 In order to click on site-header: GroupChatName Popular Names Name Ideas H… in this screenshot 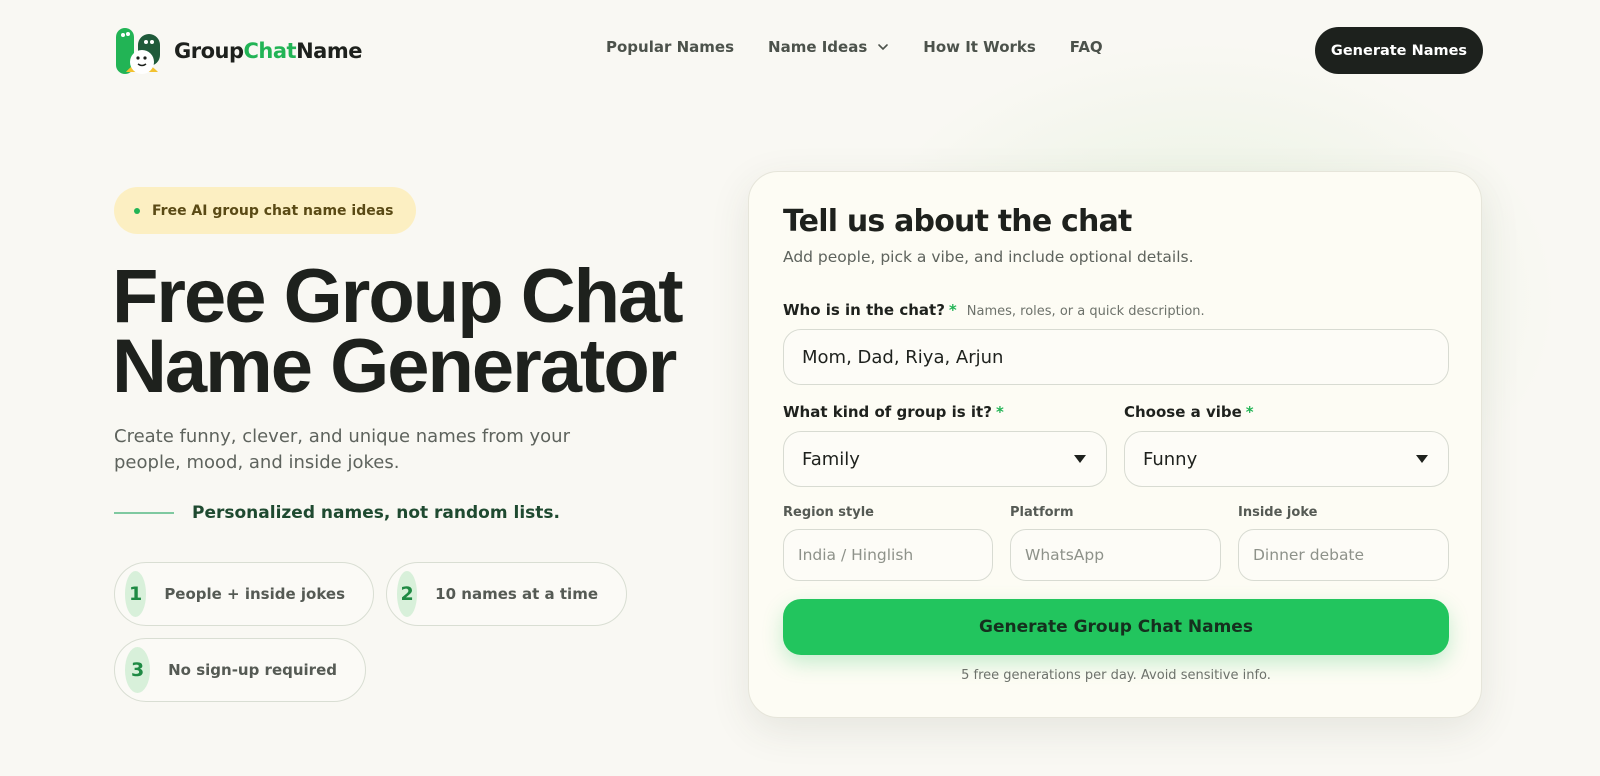, I will do `click(800, 50)`.